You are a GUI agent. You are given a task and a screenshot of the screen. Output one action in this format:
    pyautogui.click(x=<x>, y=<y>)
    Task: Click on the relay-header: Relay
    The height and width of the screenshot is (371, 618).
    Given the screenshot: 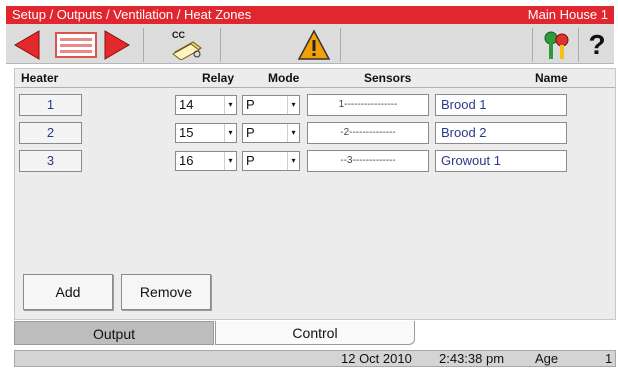 What is the action you would take?
    pyautogui.click(x=218, y=78)
    